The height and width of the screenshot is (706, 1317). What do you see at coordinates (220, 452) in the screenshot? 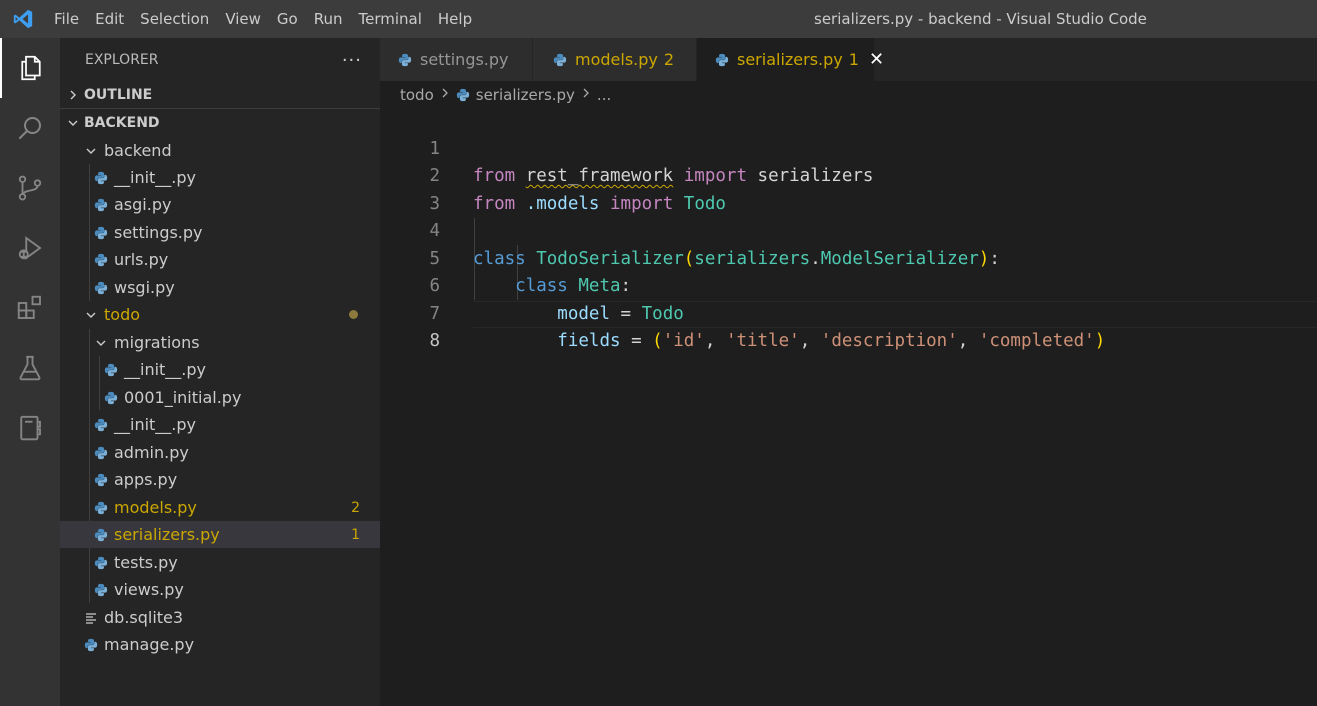
I see `tree-file-admin: admin.py` at bounding box center [220, 452].